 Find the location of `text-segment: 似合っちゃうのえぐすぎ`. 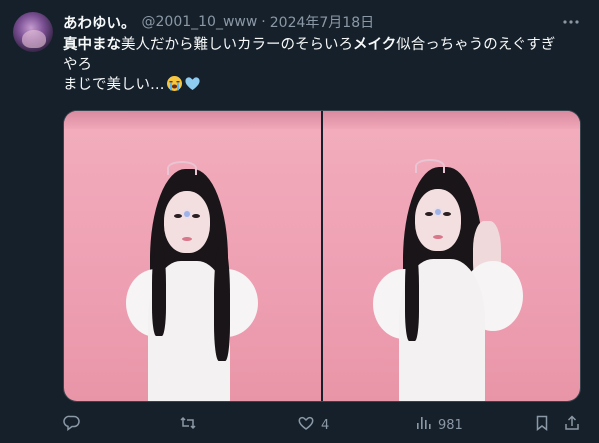

text-segment: 似合っちゃうのえぐすぎ is located at coordinates (476, 45).